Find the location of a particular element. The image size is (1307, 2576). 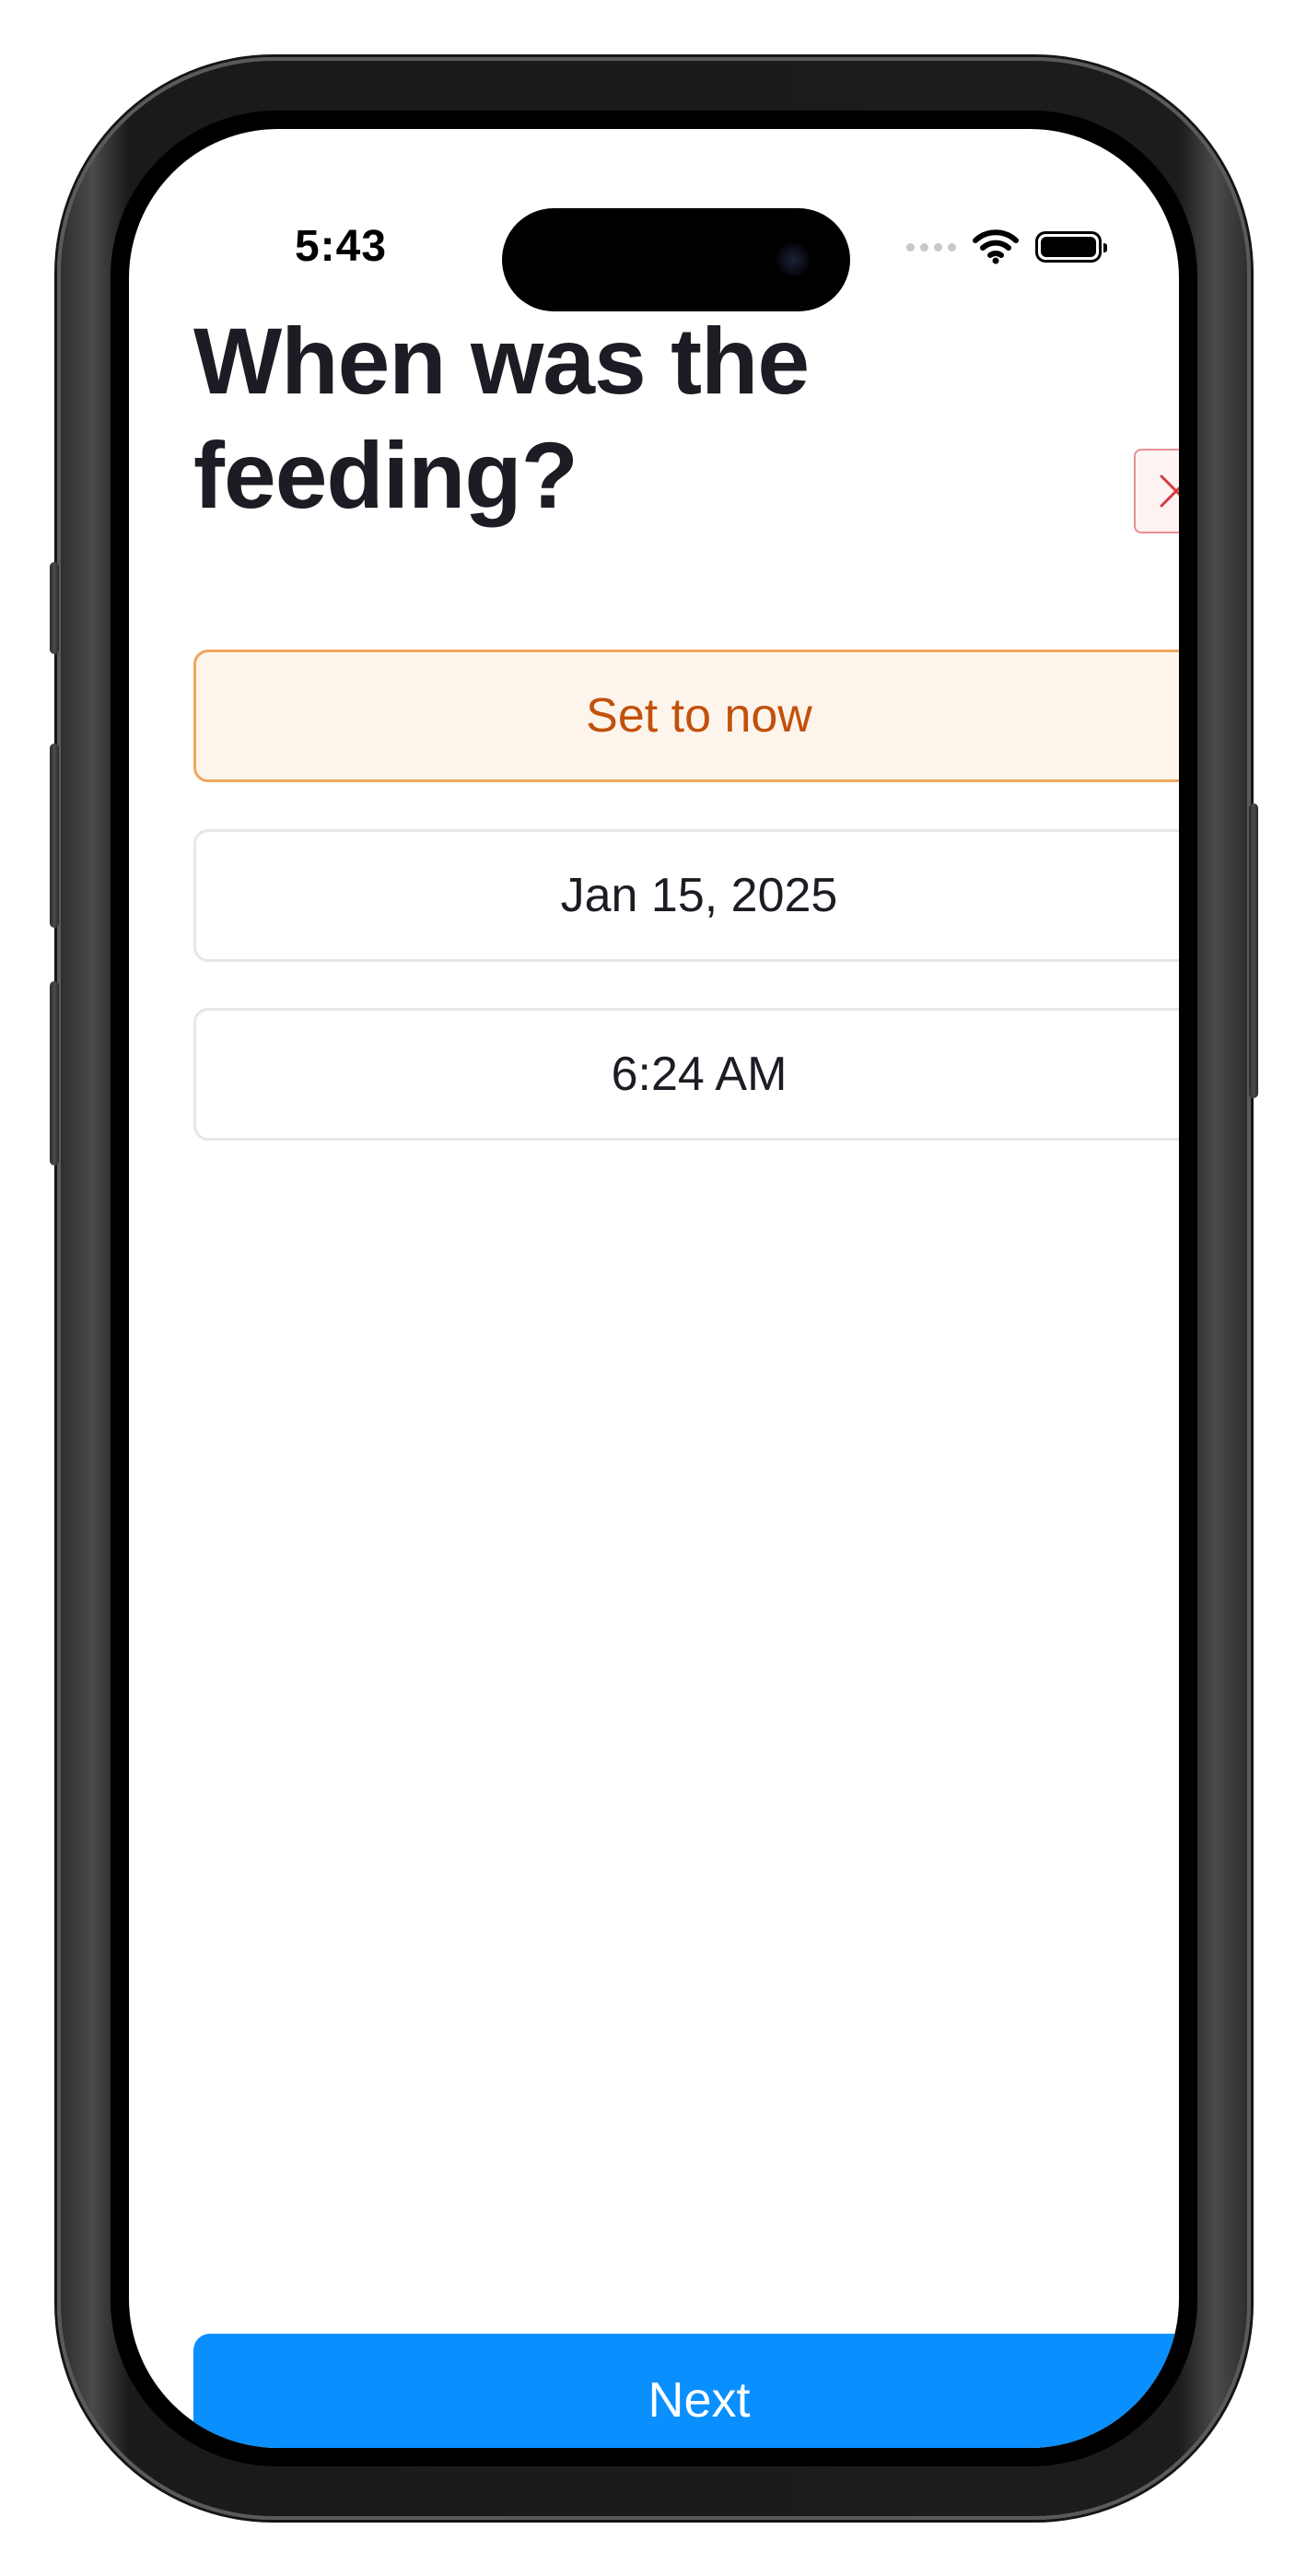

page-title: When was the feeding? is located at coordinates (502, 418).